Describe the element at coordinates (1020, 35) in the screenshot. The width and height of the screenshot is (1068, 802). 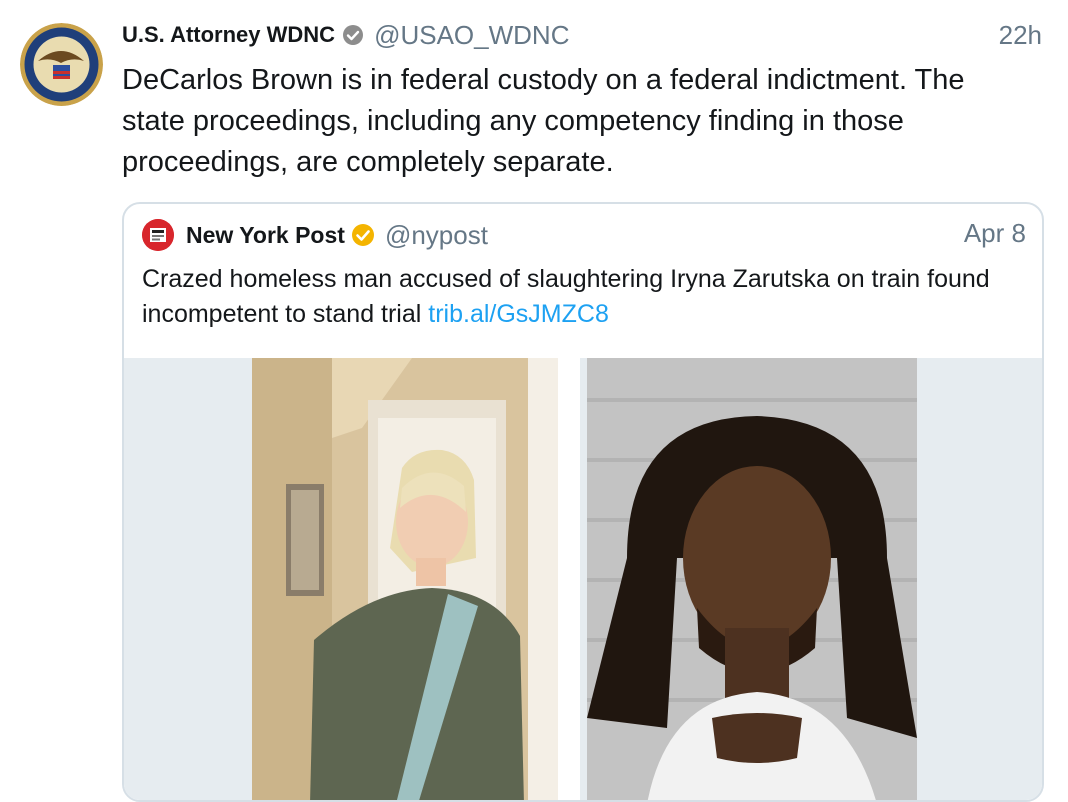
I see `tweet-timestamp: 22h` at that location.